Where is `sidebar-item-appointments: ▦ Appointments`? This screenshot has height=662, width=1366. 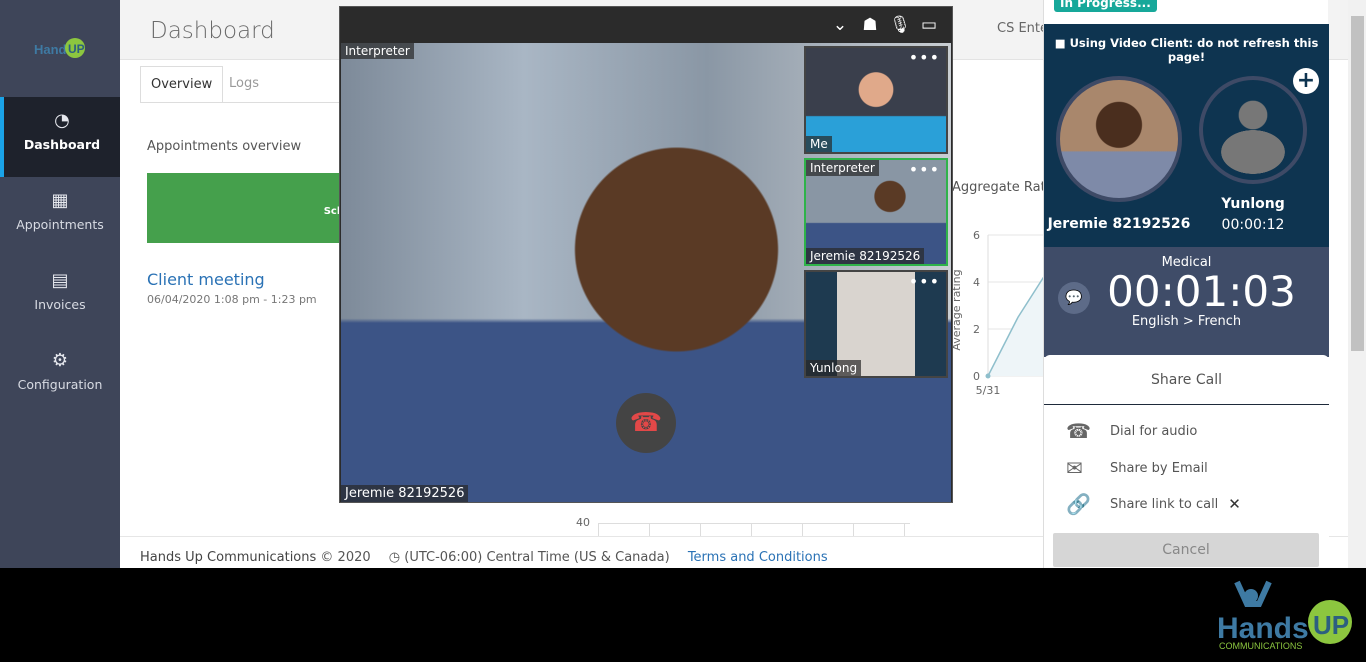
sidebar-item-appointments: ▦ Appointments is located at coordinates (60, 217).